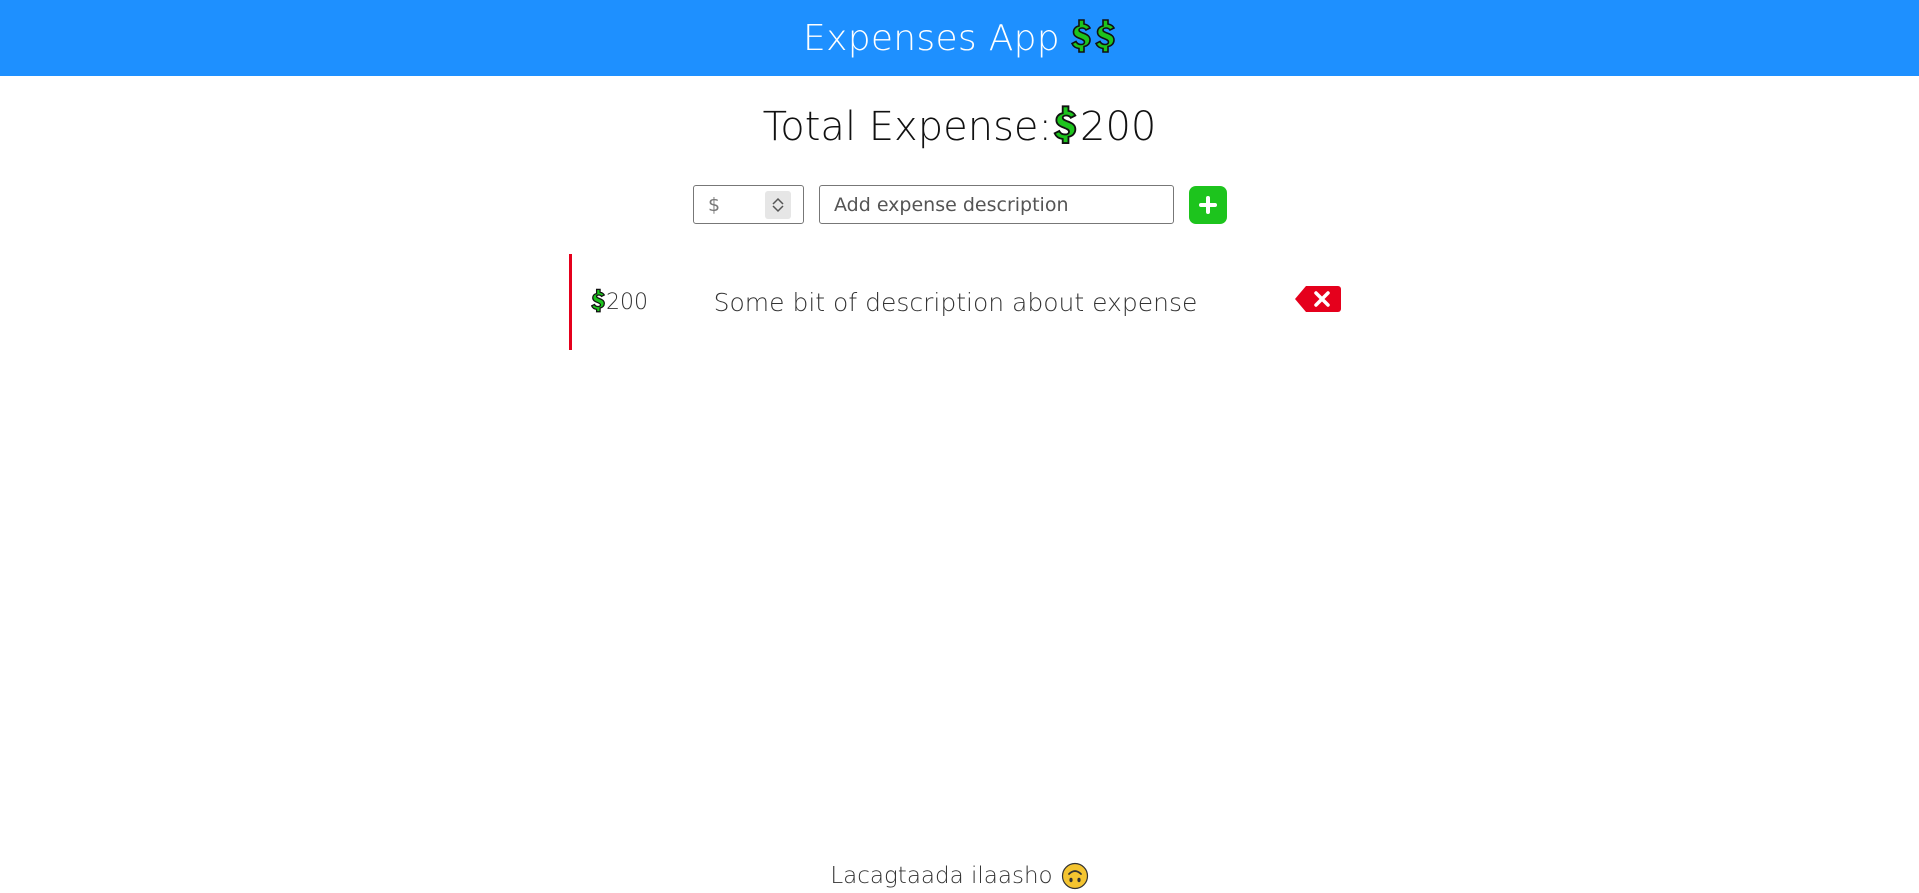 This screenshot has height=893, width=1919. What do you see at coordinates (951, 204) in the screenshot?
I see `description-placeholder: Add expense description` at bounding box center [951, 204].